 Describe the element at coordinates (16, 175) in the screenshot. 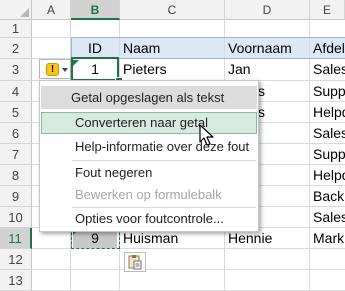

I see `row-header-8: 8` at that location.